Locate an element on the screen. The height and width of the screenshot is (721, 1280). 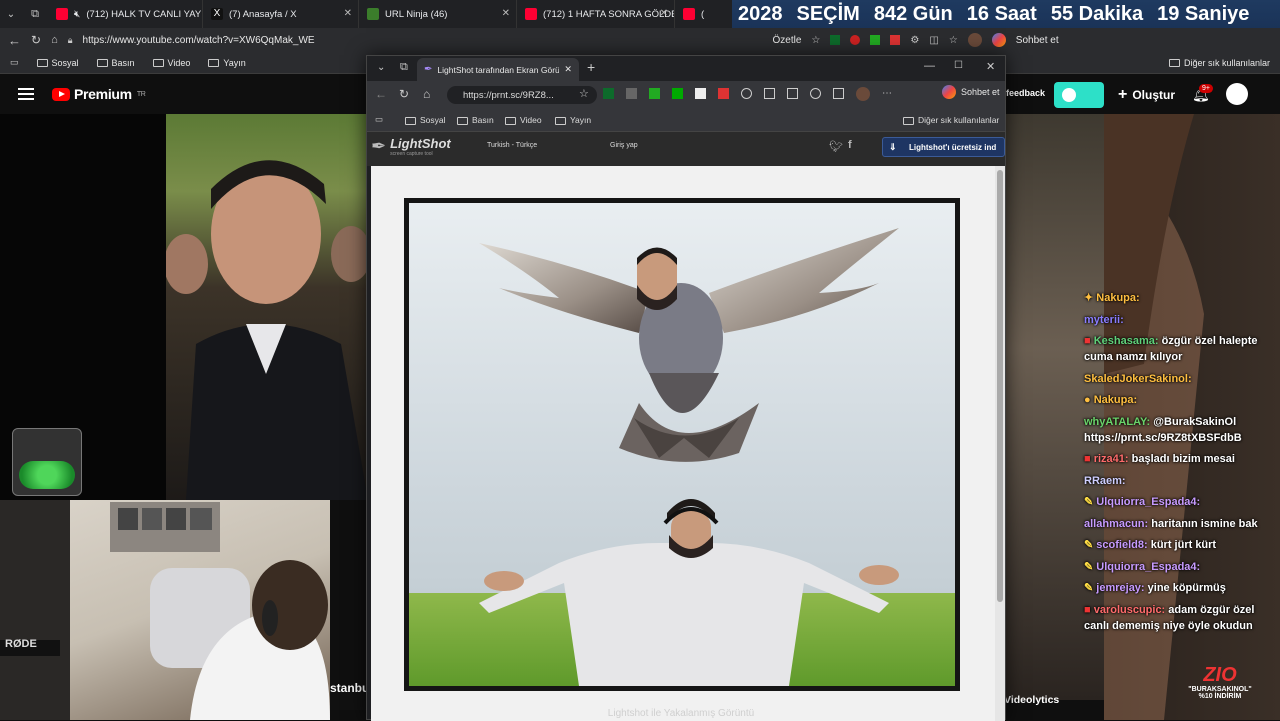
chat-username: jemrejay: is located at coordinates (1120, 588).